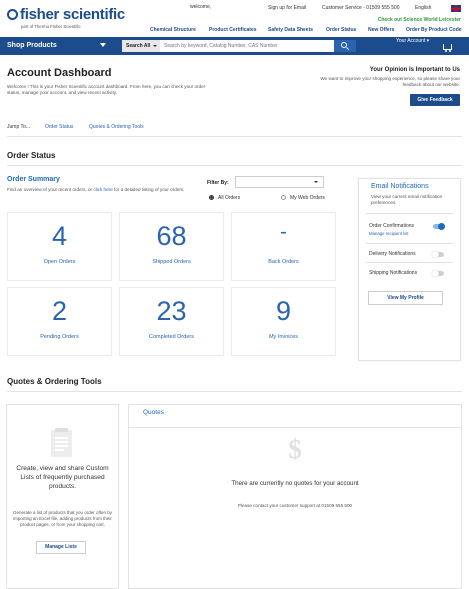  Describe the element at coordinates (59, 262) in the screenshot. I see `open-orders-label: Open Orders` at that location.